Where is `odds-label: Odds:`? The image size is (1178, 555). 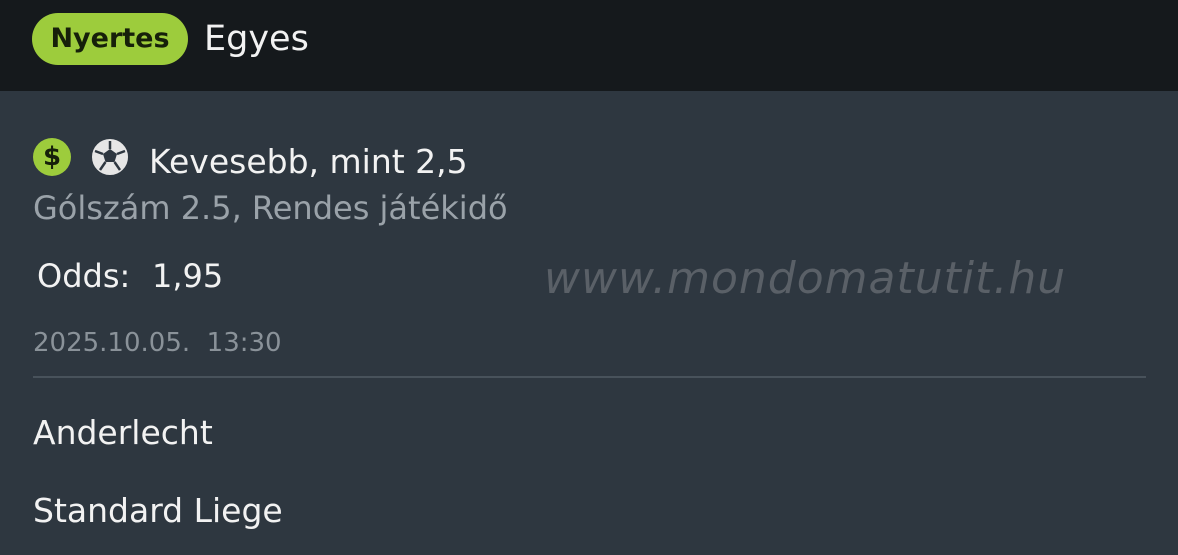
odds-label: Odds: is located at coordinates (84, 276).